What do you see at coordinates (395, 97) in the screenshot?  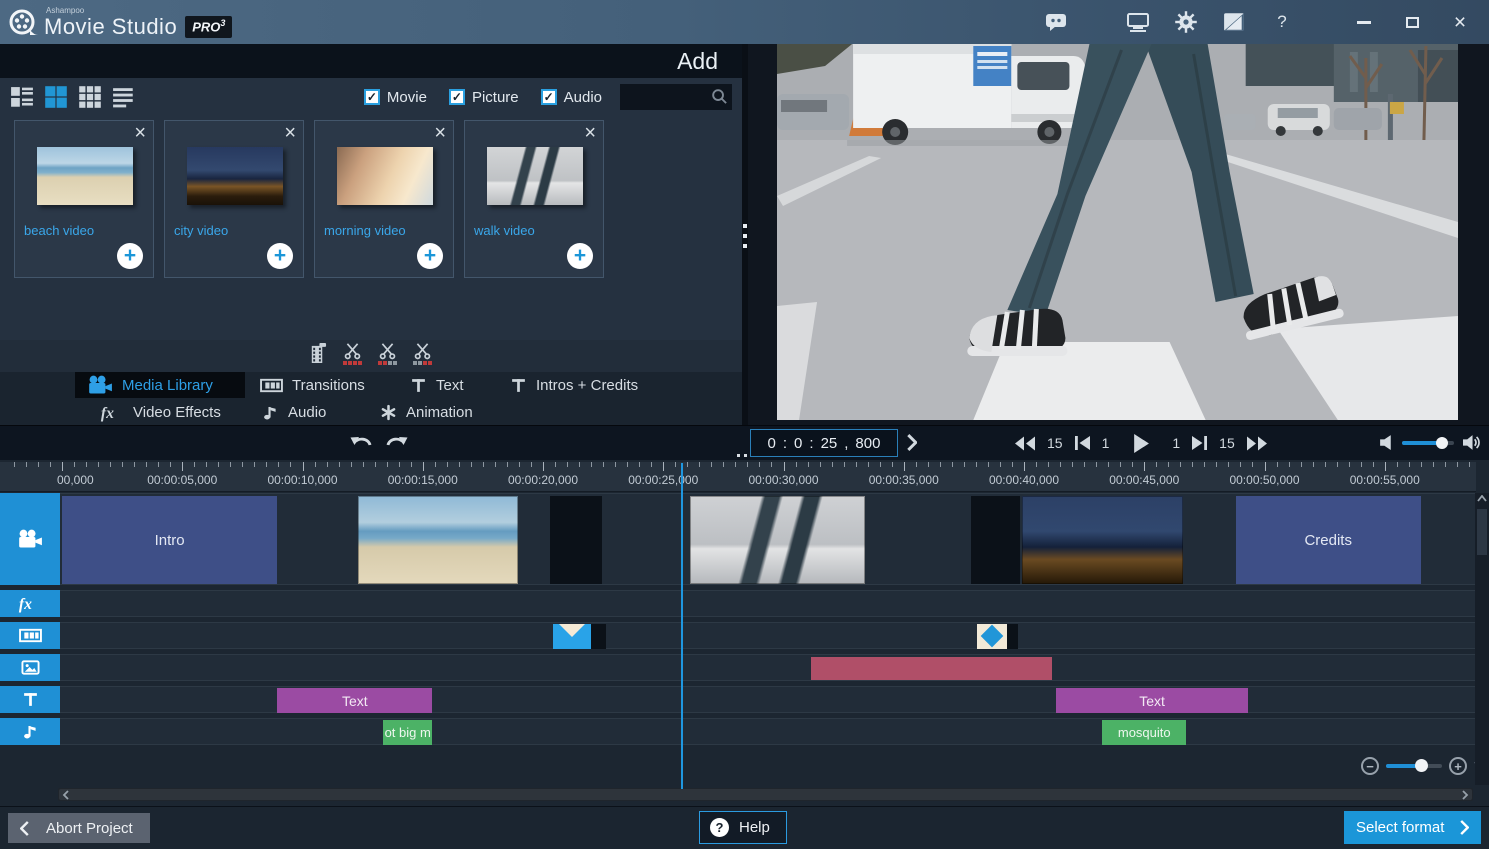 I see `filter-movie: ✓ Movie` at bounding box center [395, 97].